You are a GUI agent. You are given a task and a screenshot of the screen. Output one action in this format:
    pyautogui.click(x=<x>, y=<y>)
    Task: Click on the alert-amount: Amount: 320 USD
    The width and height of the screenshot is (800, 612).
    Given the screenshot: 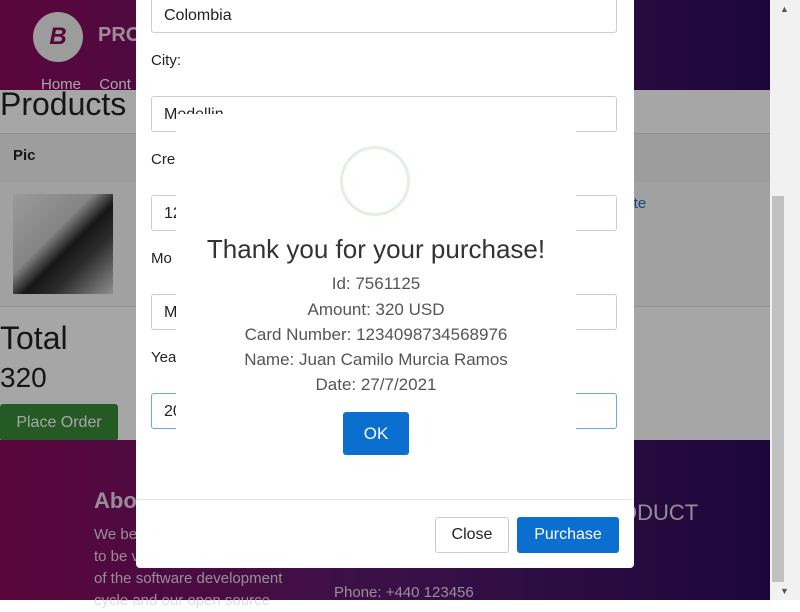 What is the action you would take?
    pyautogui.click(x=376, y=309)
    